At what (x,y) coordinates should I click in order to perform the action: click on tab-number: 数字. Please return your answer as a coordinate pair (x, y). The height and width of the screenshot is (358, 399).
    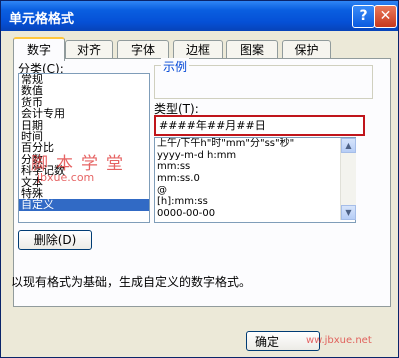
    Looking at the image, I should click on (39, 49).